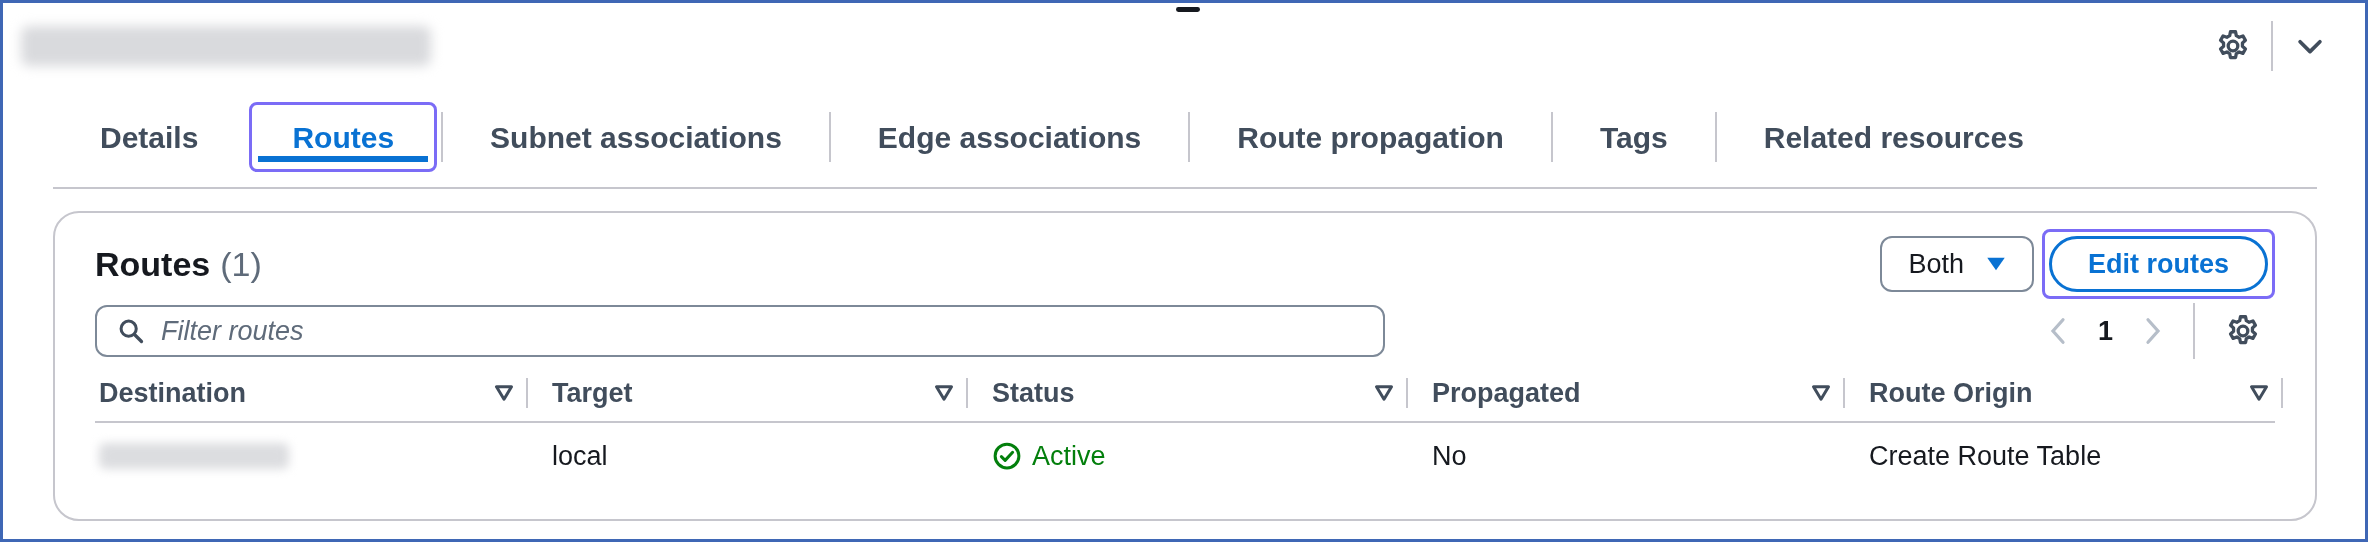  What do you see at coordinates (1009, 137) in the screenshot?
I see `tab: Edge associations` at bounding box center [1009, 137].